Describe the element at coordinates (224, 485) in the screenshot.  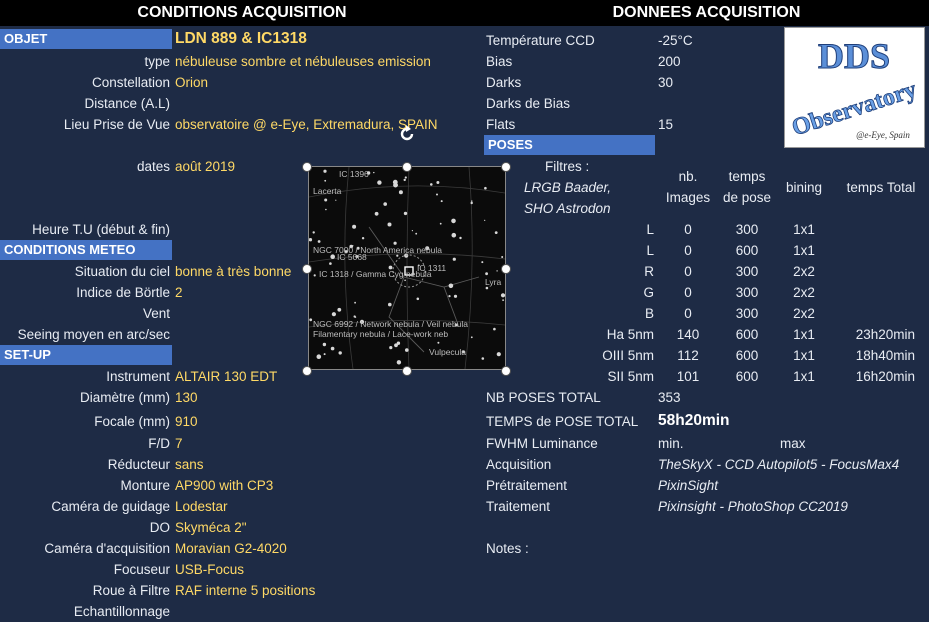
I see `setup-row-5-value: AP900 with CP3` at that location.